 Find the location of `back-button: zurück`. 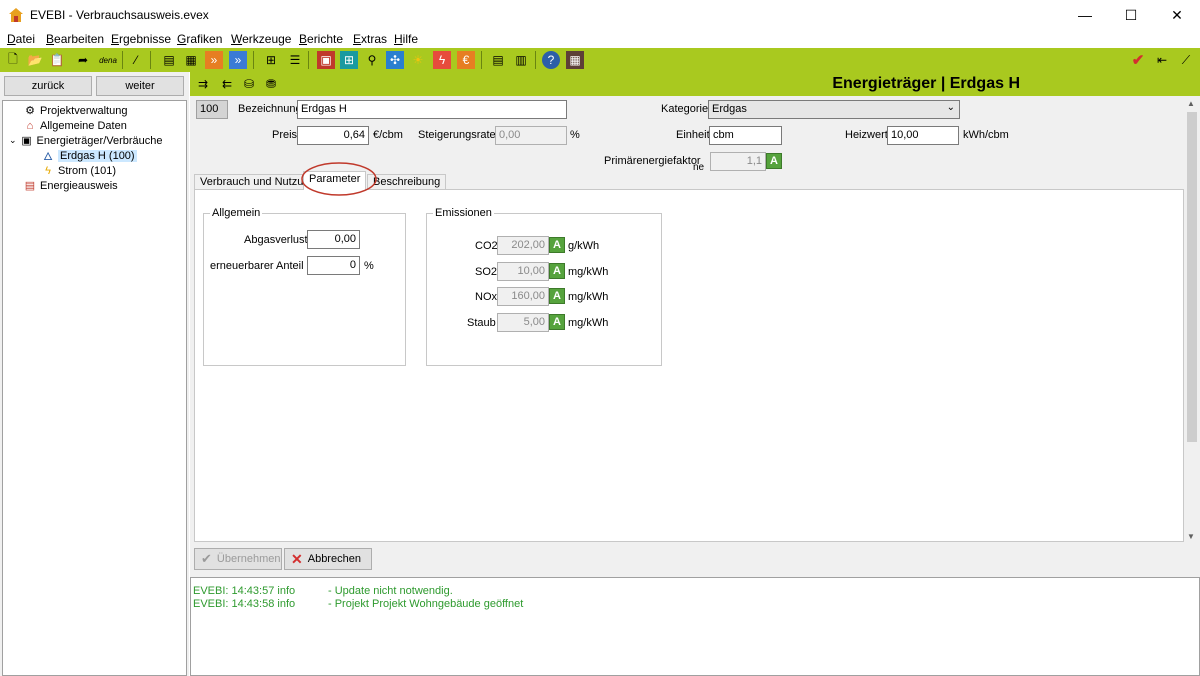

back-button: zurück is located at coordinates (48, 86).